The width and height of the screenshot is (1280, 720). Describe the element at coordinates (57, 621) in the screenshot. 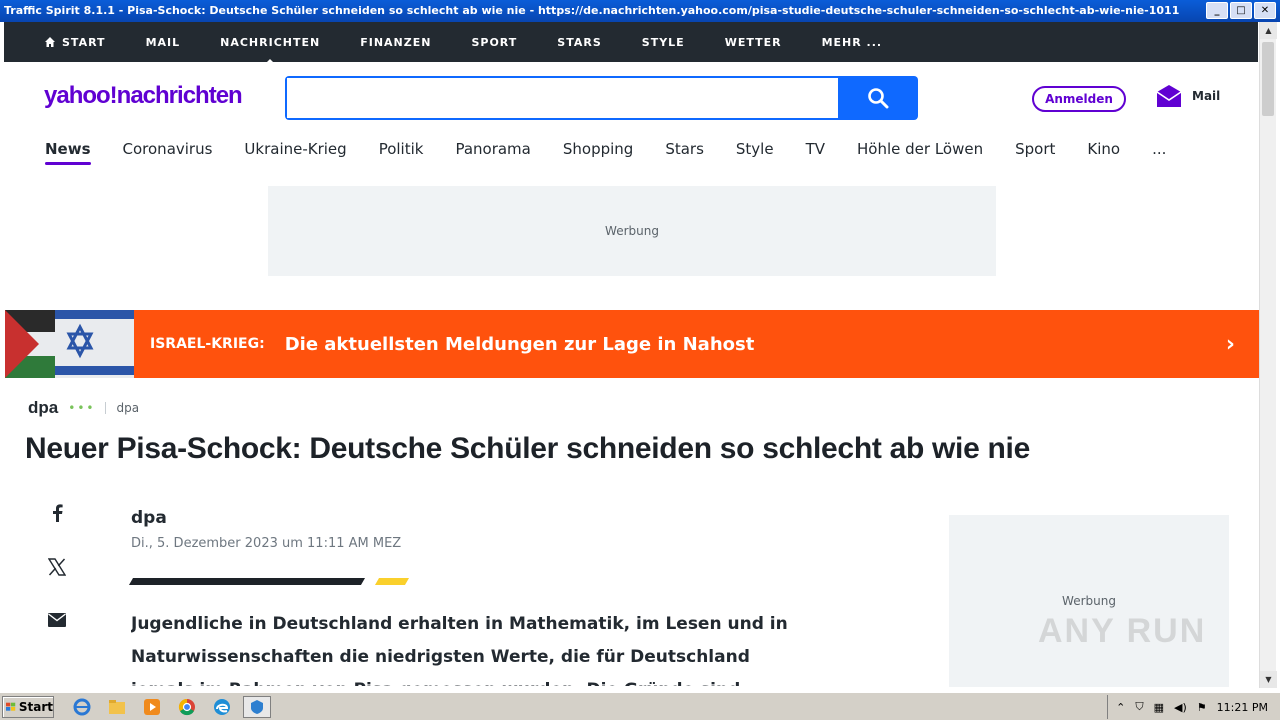

I see `email-share-icon` at that location.